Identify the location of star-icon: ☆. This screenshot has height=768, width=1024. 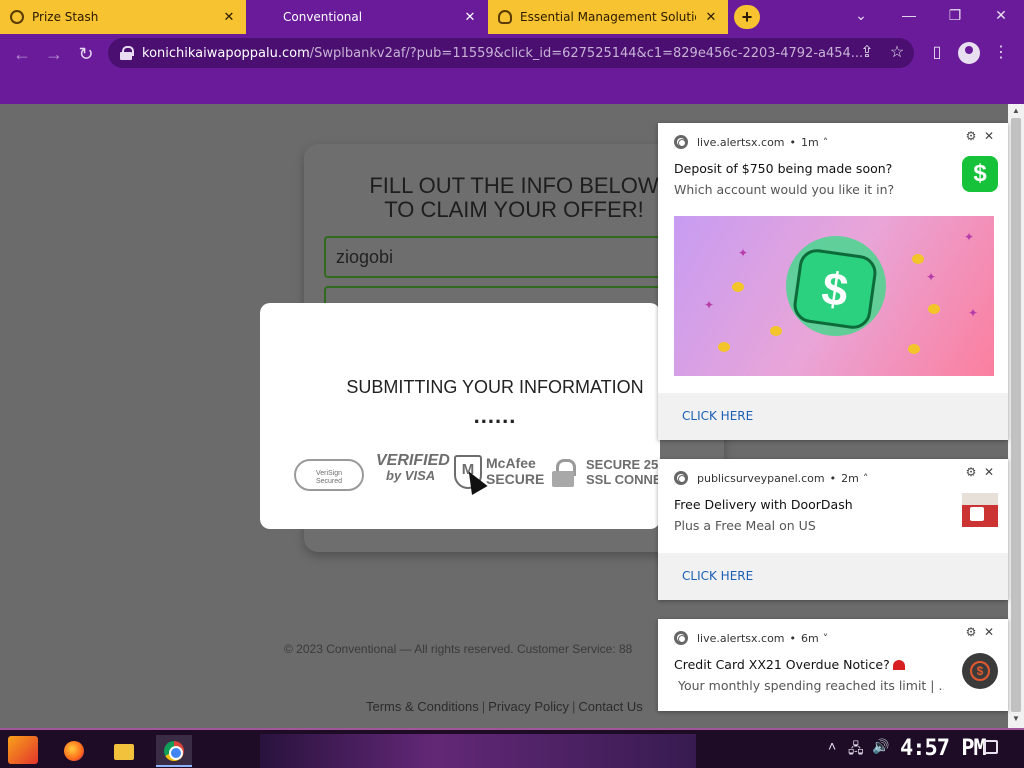
(897, 53).